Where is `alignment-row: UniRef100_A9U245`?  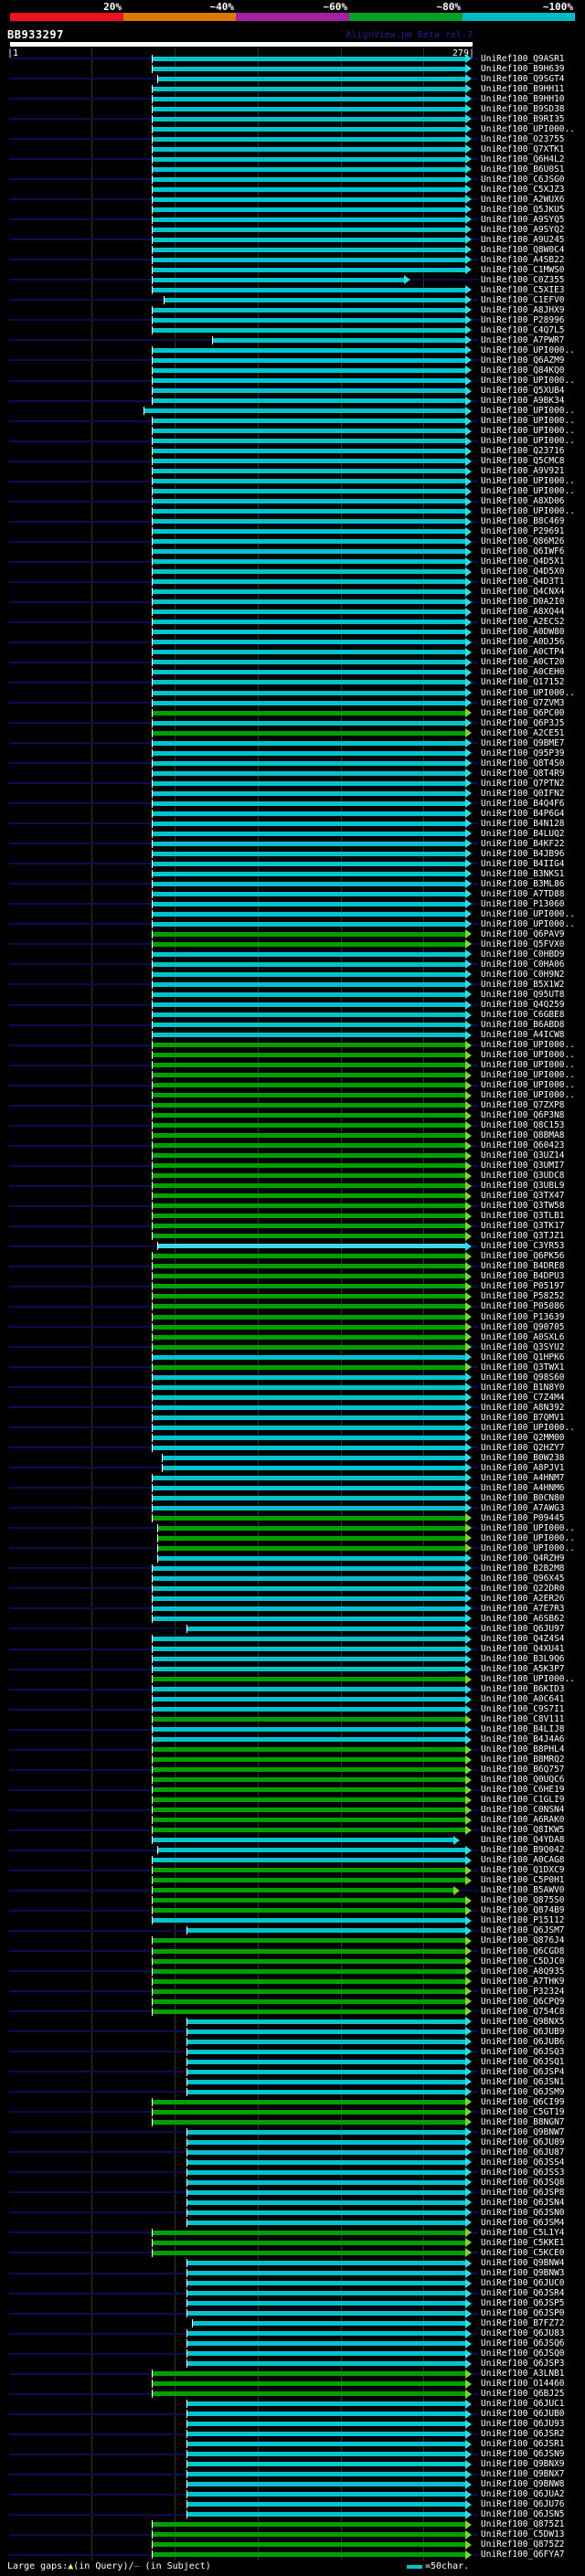
alignment-row: UniRef100_A9U245 is located at coordinates (293, 240).